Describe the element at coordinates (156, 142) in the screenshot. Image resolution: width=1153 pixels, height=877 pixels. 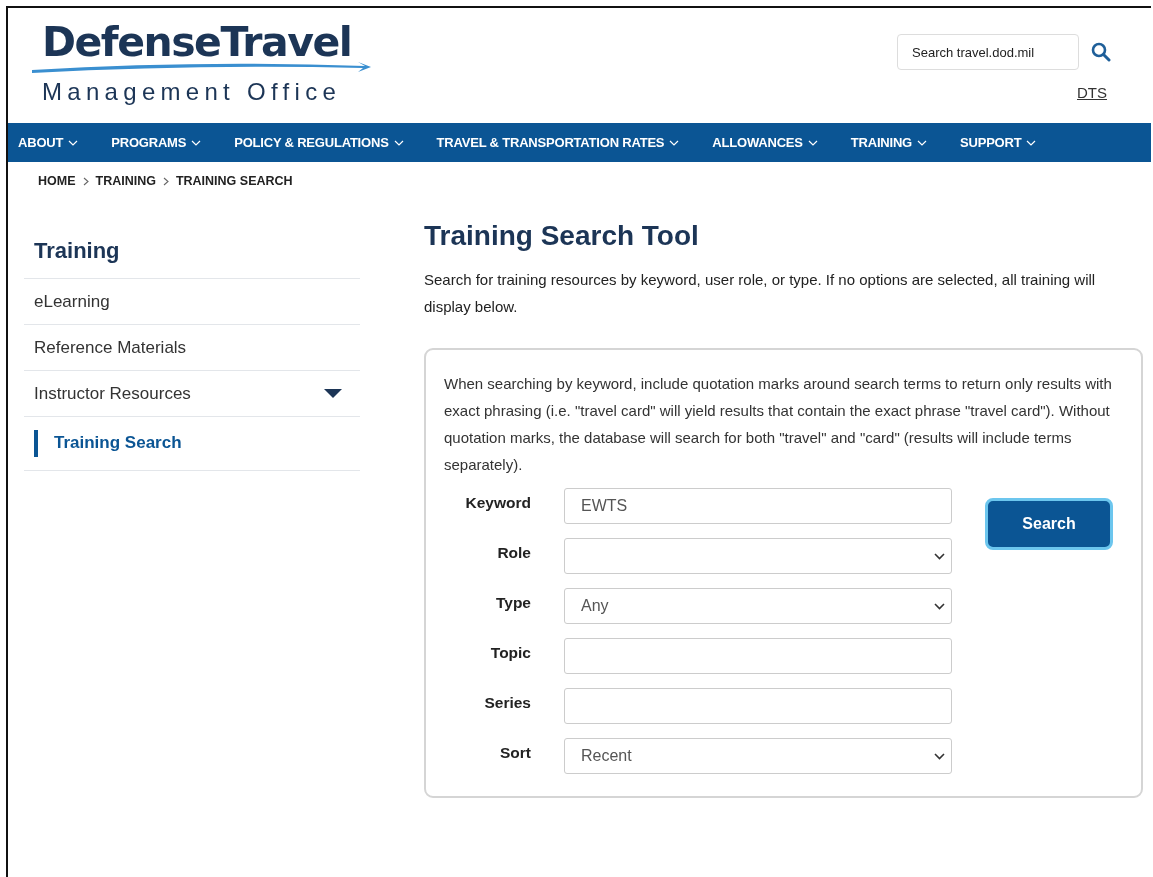
I see `nav-menu-item: PROGRAMS` at that location.